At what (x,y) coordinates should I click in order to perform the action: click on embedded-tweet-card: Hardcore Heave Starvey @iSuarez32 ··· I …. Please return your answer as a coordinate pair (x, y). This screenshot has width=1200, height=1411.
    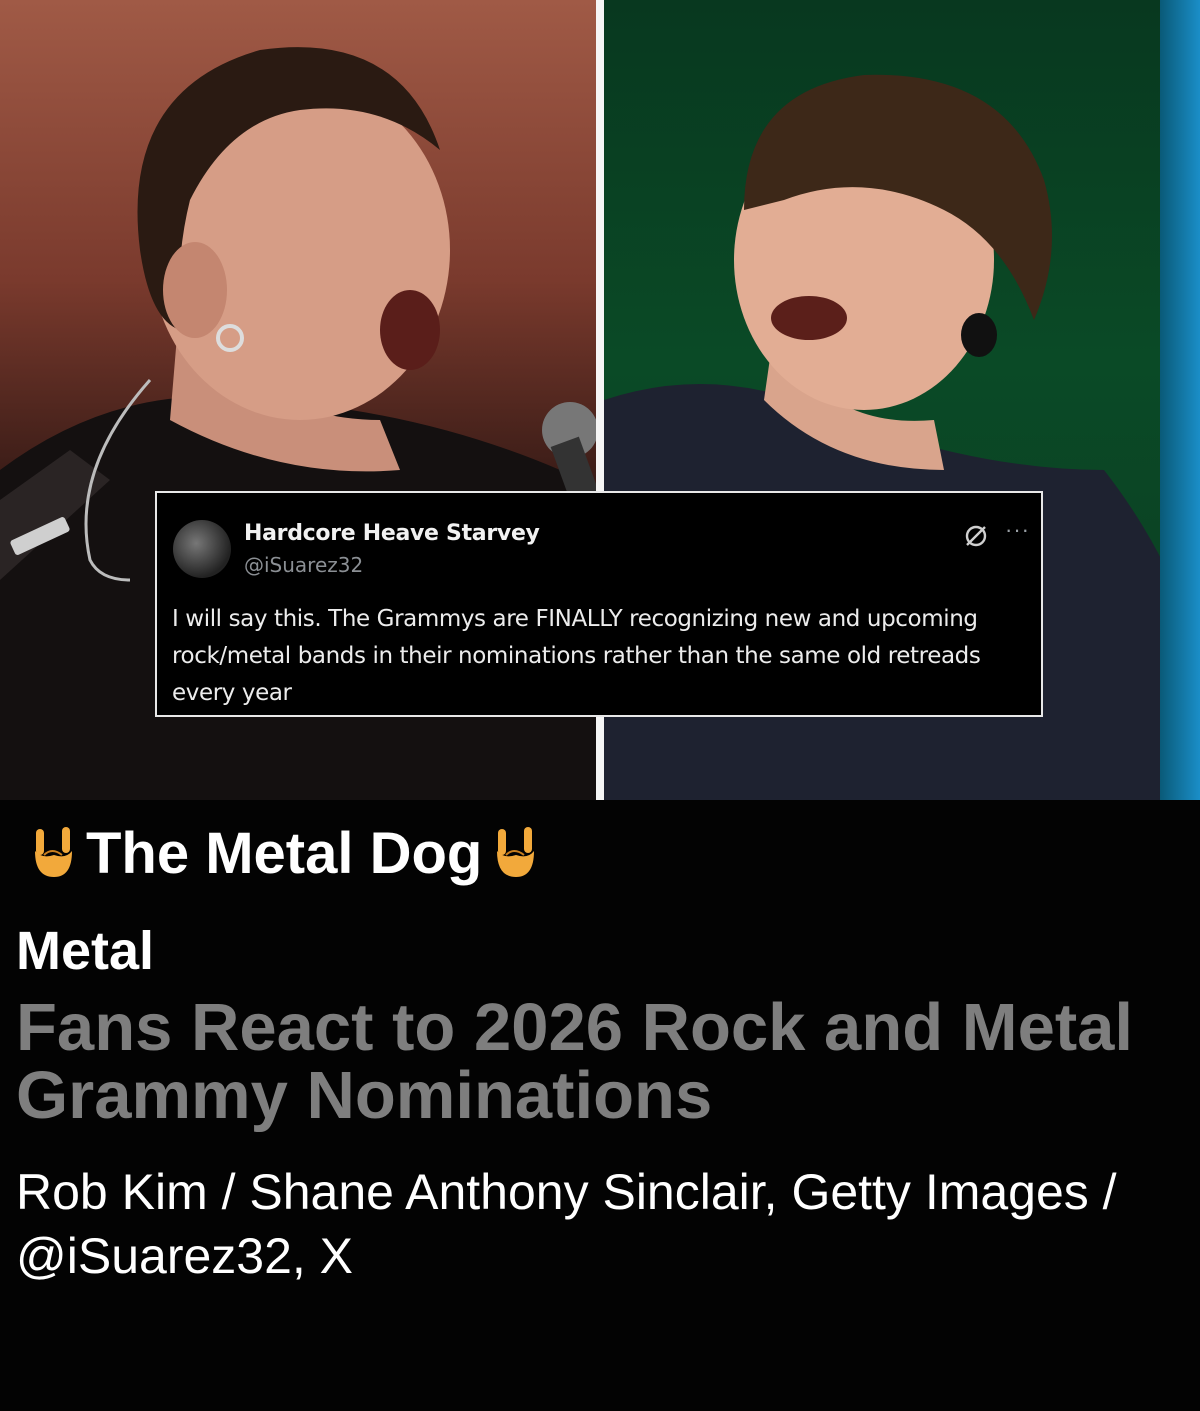
    Looking at the image, I should click on (599, 604).